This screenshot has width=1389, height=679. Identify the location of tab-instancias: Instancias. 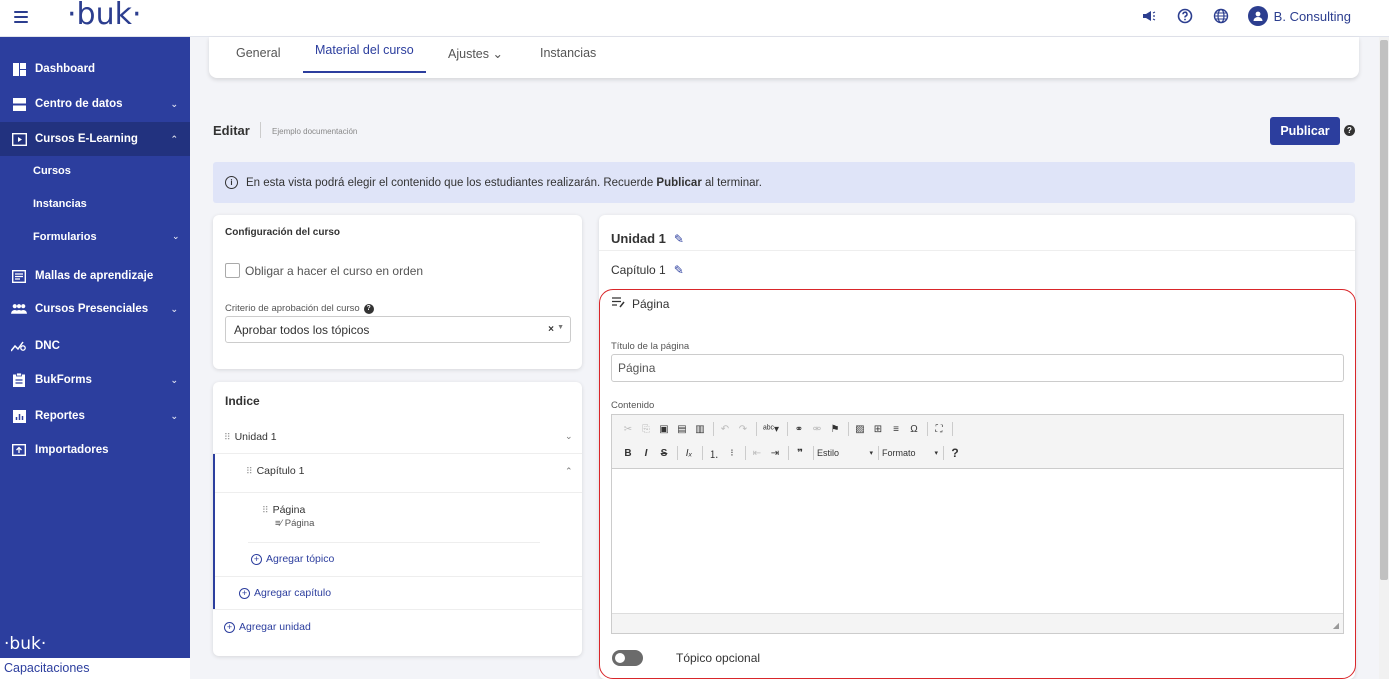
(568, 58).